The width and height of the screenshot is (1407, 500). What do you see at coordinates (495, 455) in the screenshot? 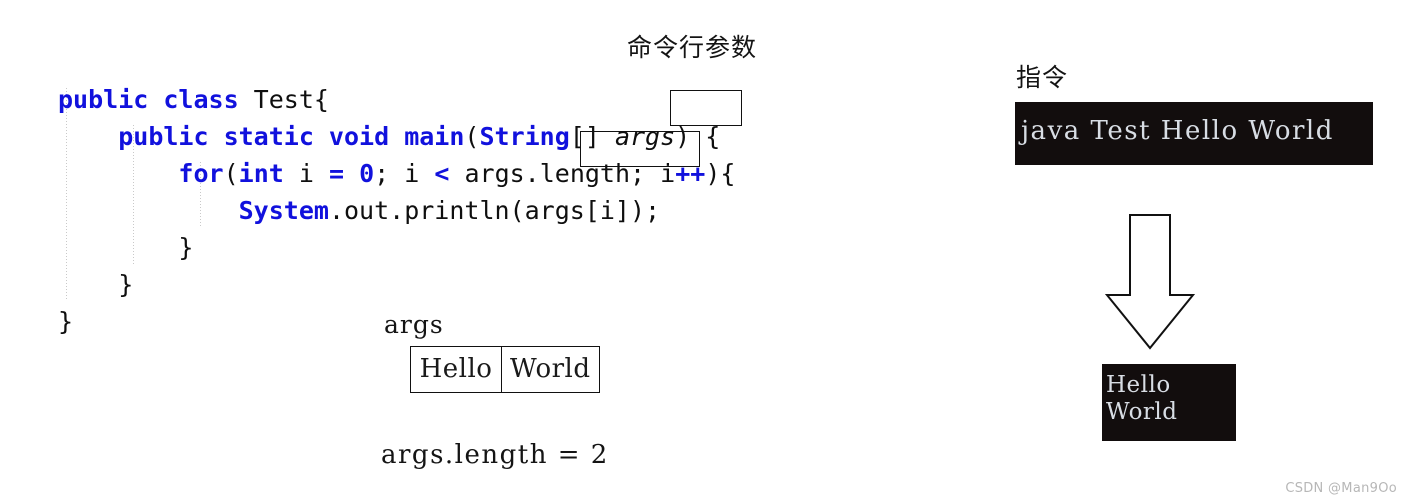
I see `args-length-caption: args.length = 2` at bounding box center [495, 455].